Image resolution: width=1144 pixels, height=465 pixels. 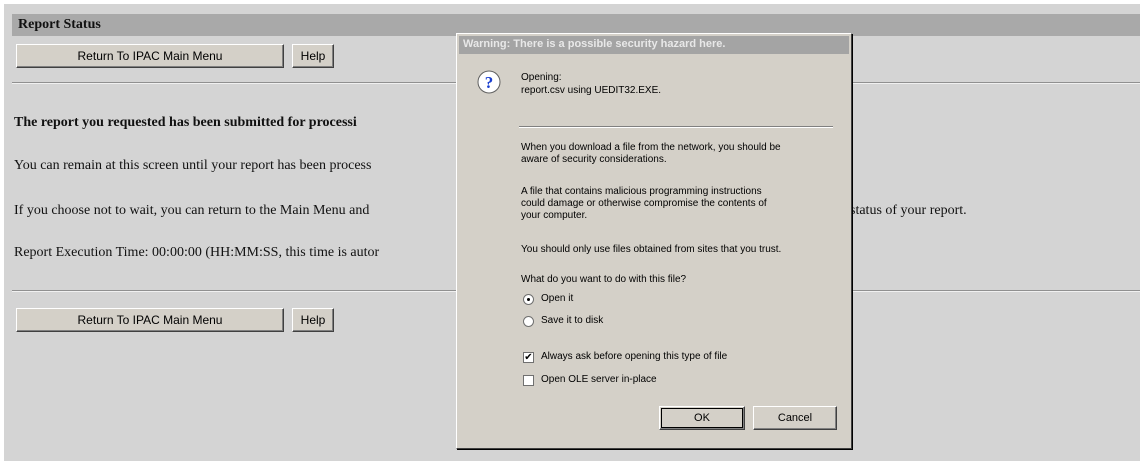 I want to click on return-main-menu-button: Return To IPAC Main Menu, so click(x=150, y=56).